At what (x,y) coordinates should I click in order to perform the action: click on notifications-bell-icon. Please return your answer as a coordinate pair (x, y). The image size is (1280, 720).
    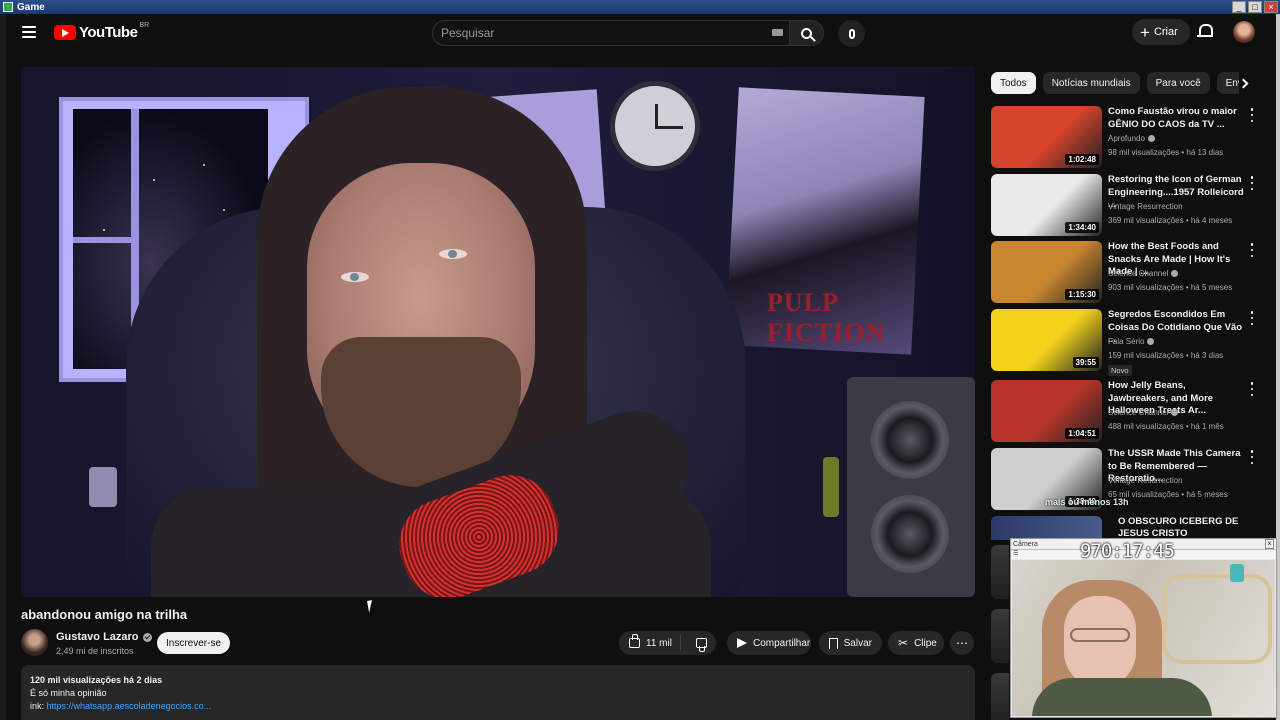
    Looking at the image, I should click on (1205, 31).